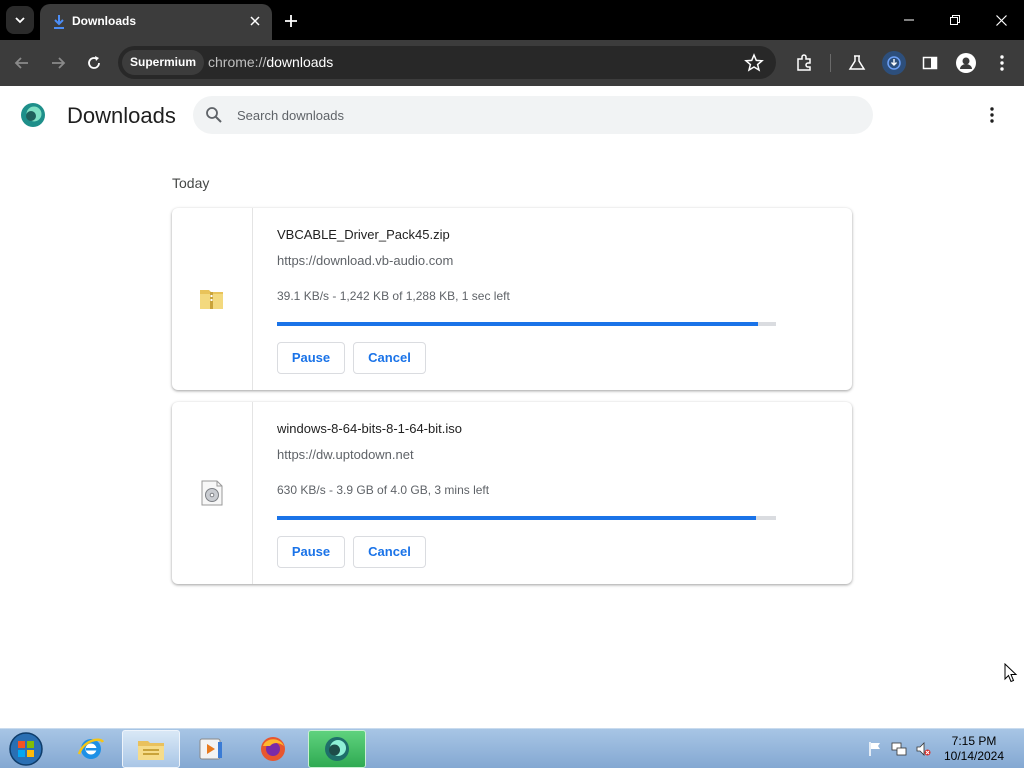 This screenshot has width=1024, height=768. Describe the element at coordinates (104, 21) in the screenshot. I see `tab-title: Downloads` at that location.